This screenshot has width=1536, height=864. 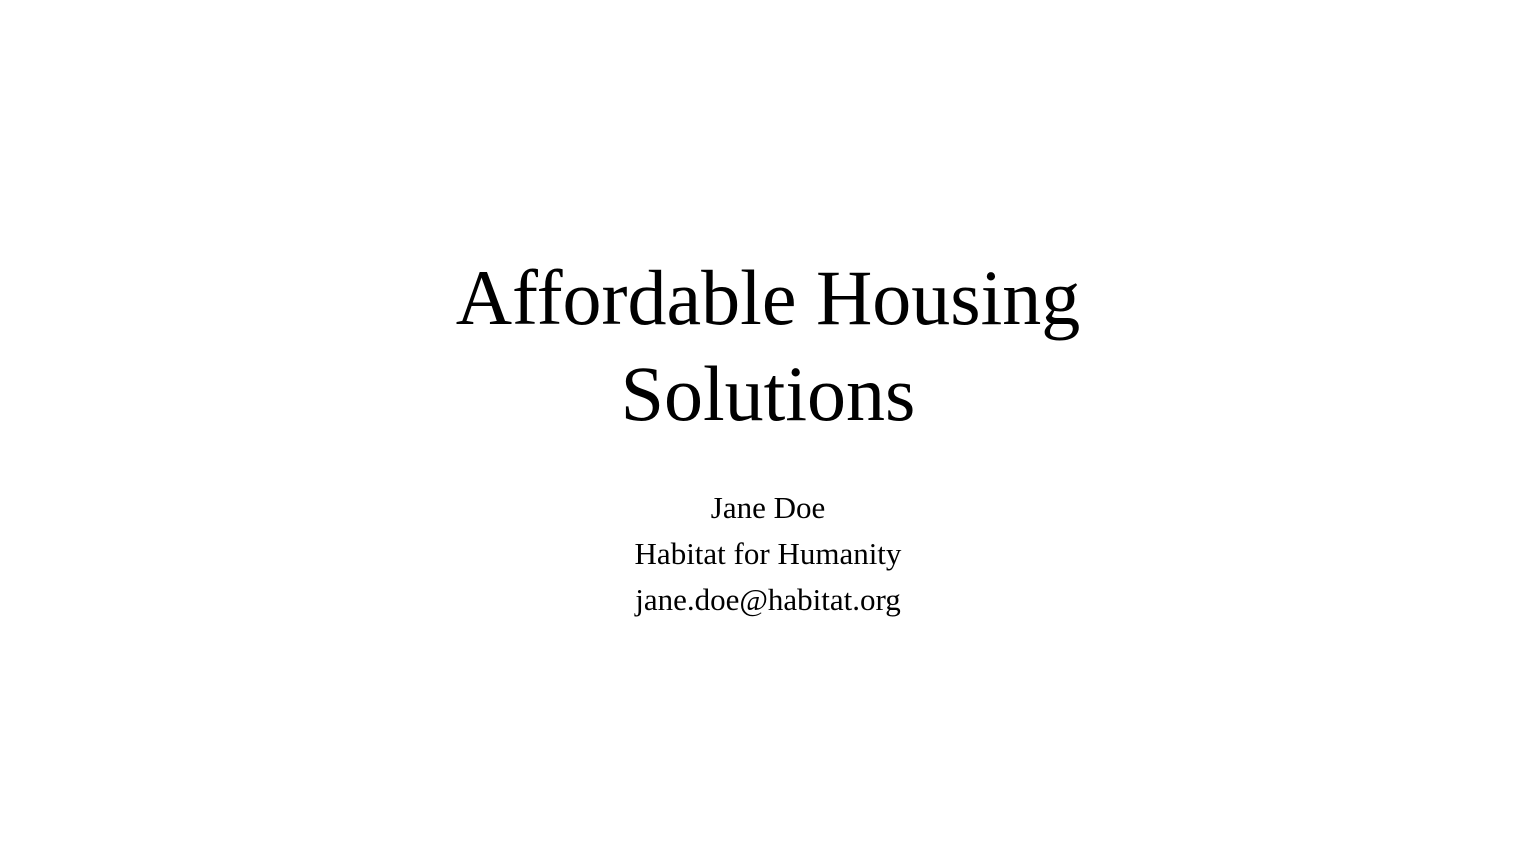 What do you see at coordinates (768, 599) in the screenshot?
I see `author-email: jane.doe@habitat.org` at bounding box center [768, 599].